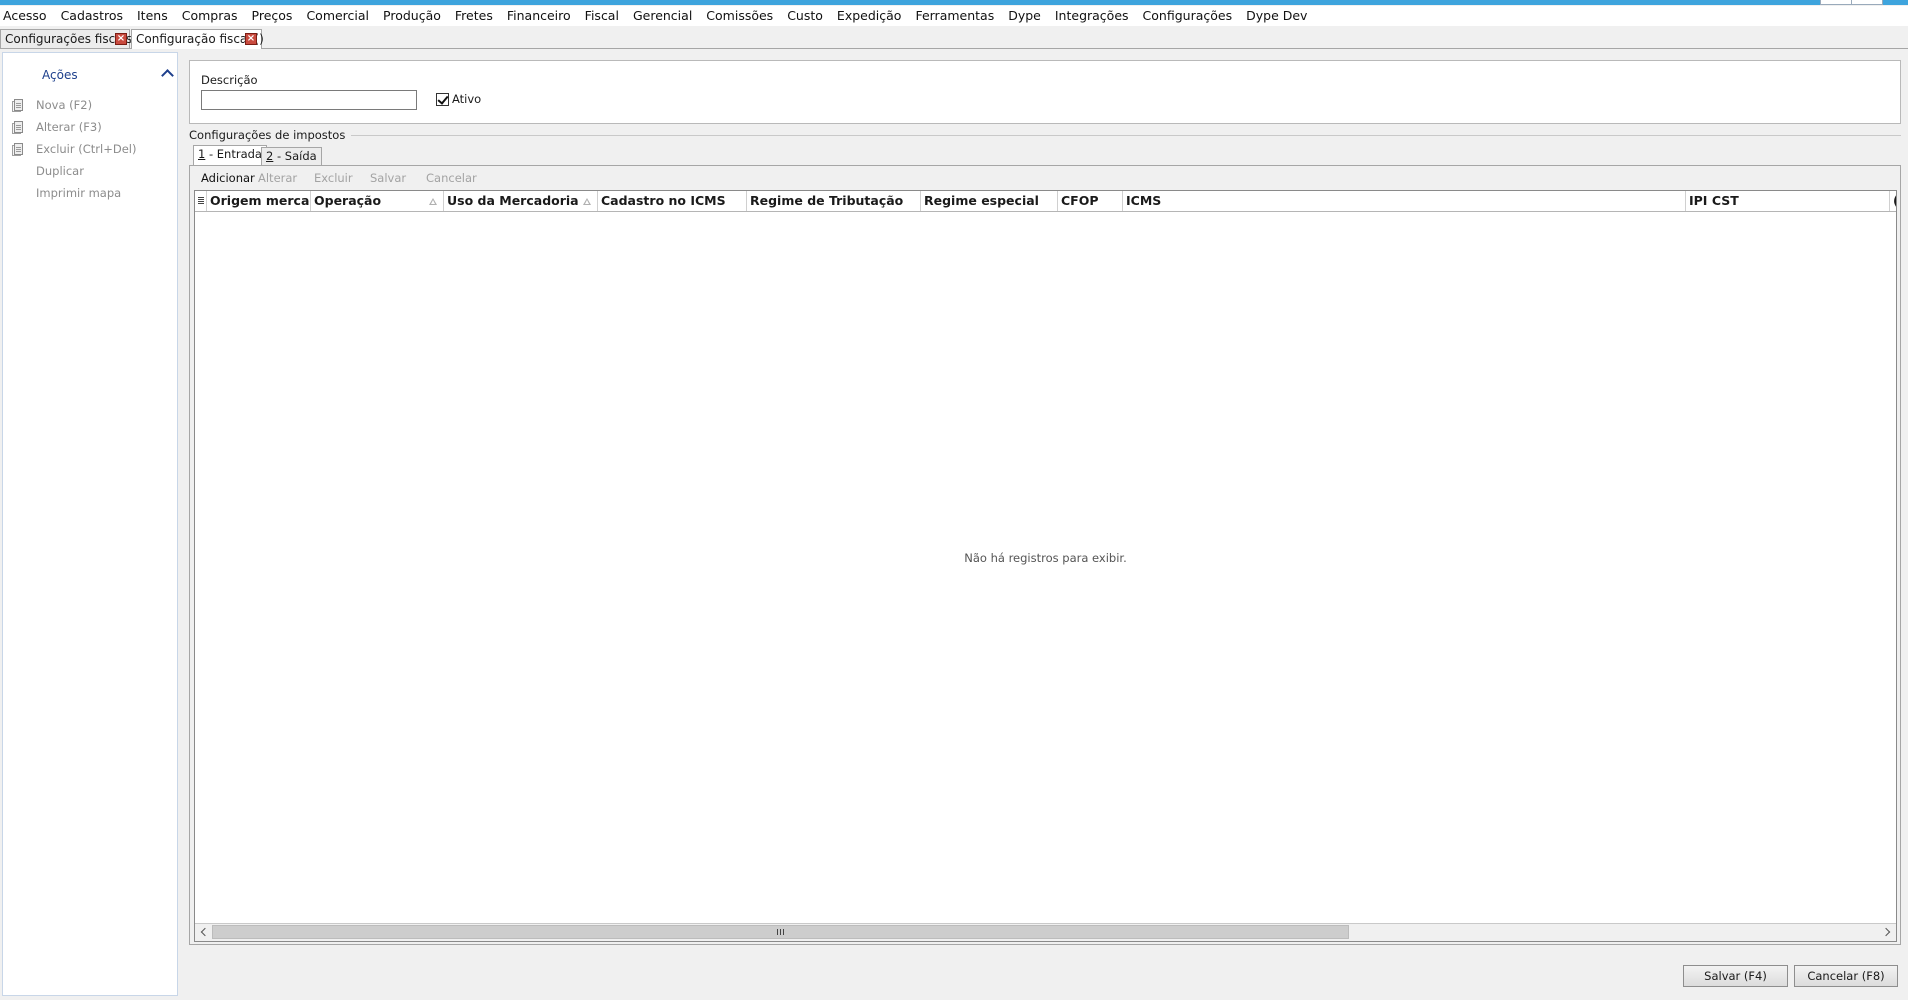  What do you see at coordinates (228, 178) in the screenshot?
I see `adicionar-button: Adicionar` at bounding box center [228, 178].